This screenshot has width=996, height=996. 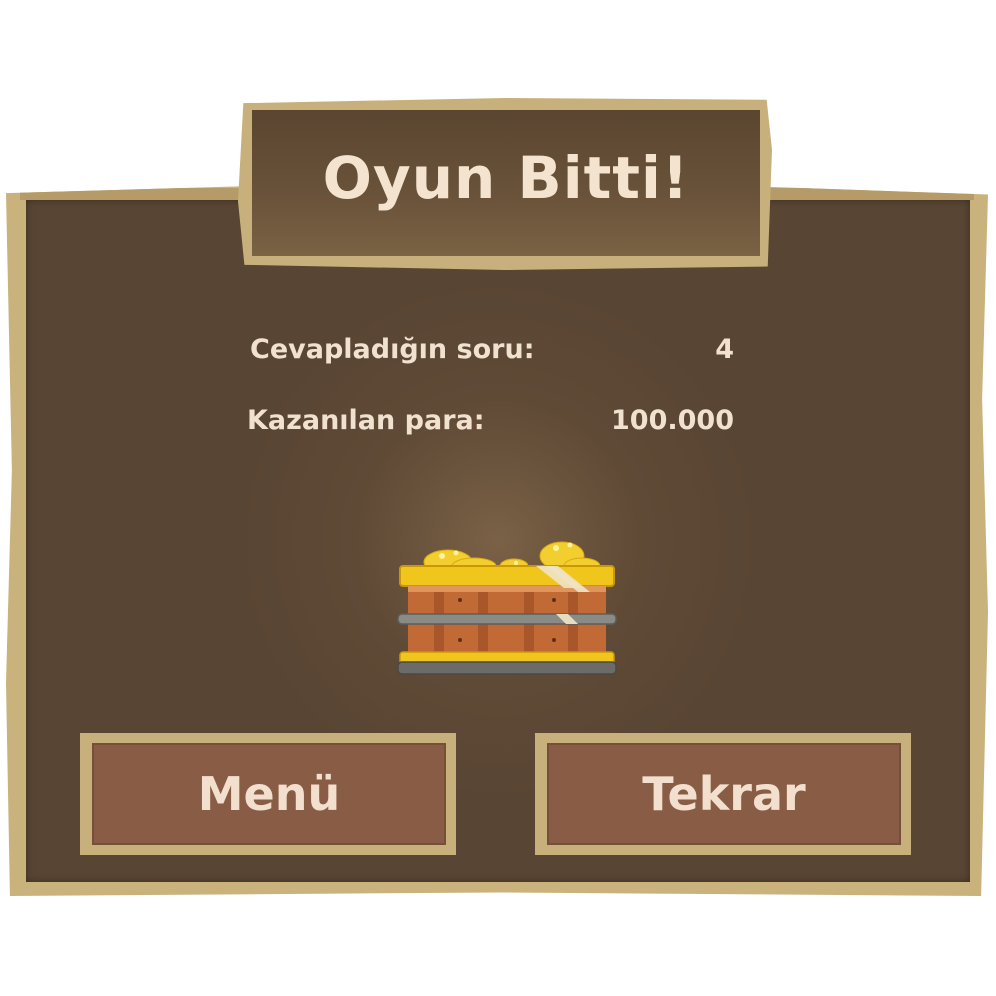 What do you see at coordinates (366, 420) in the screenshot?
I see `earned-money-label: Kazanılan para:` at bounding box center [366, 420].